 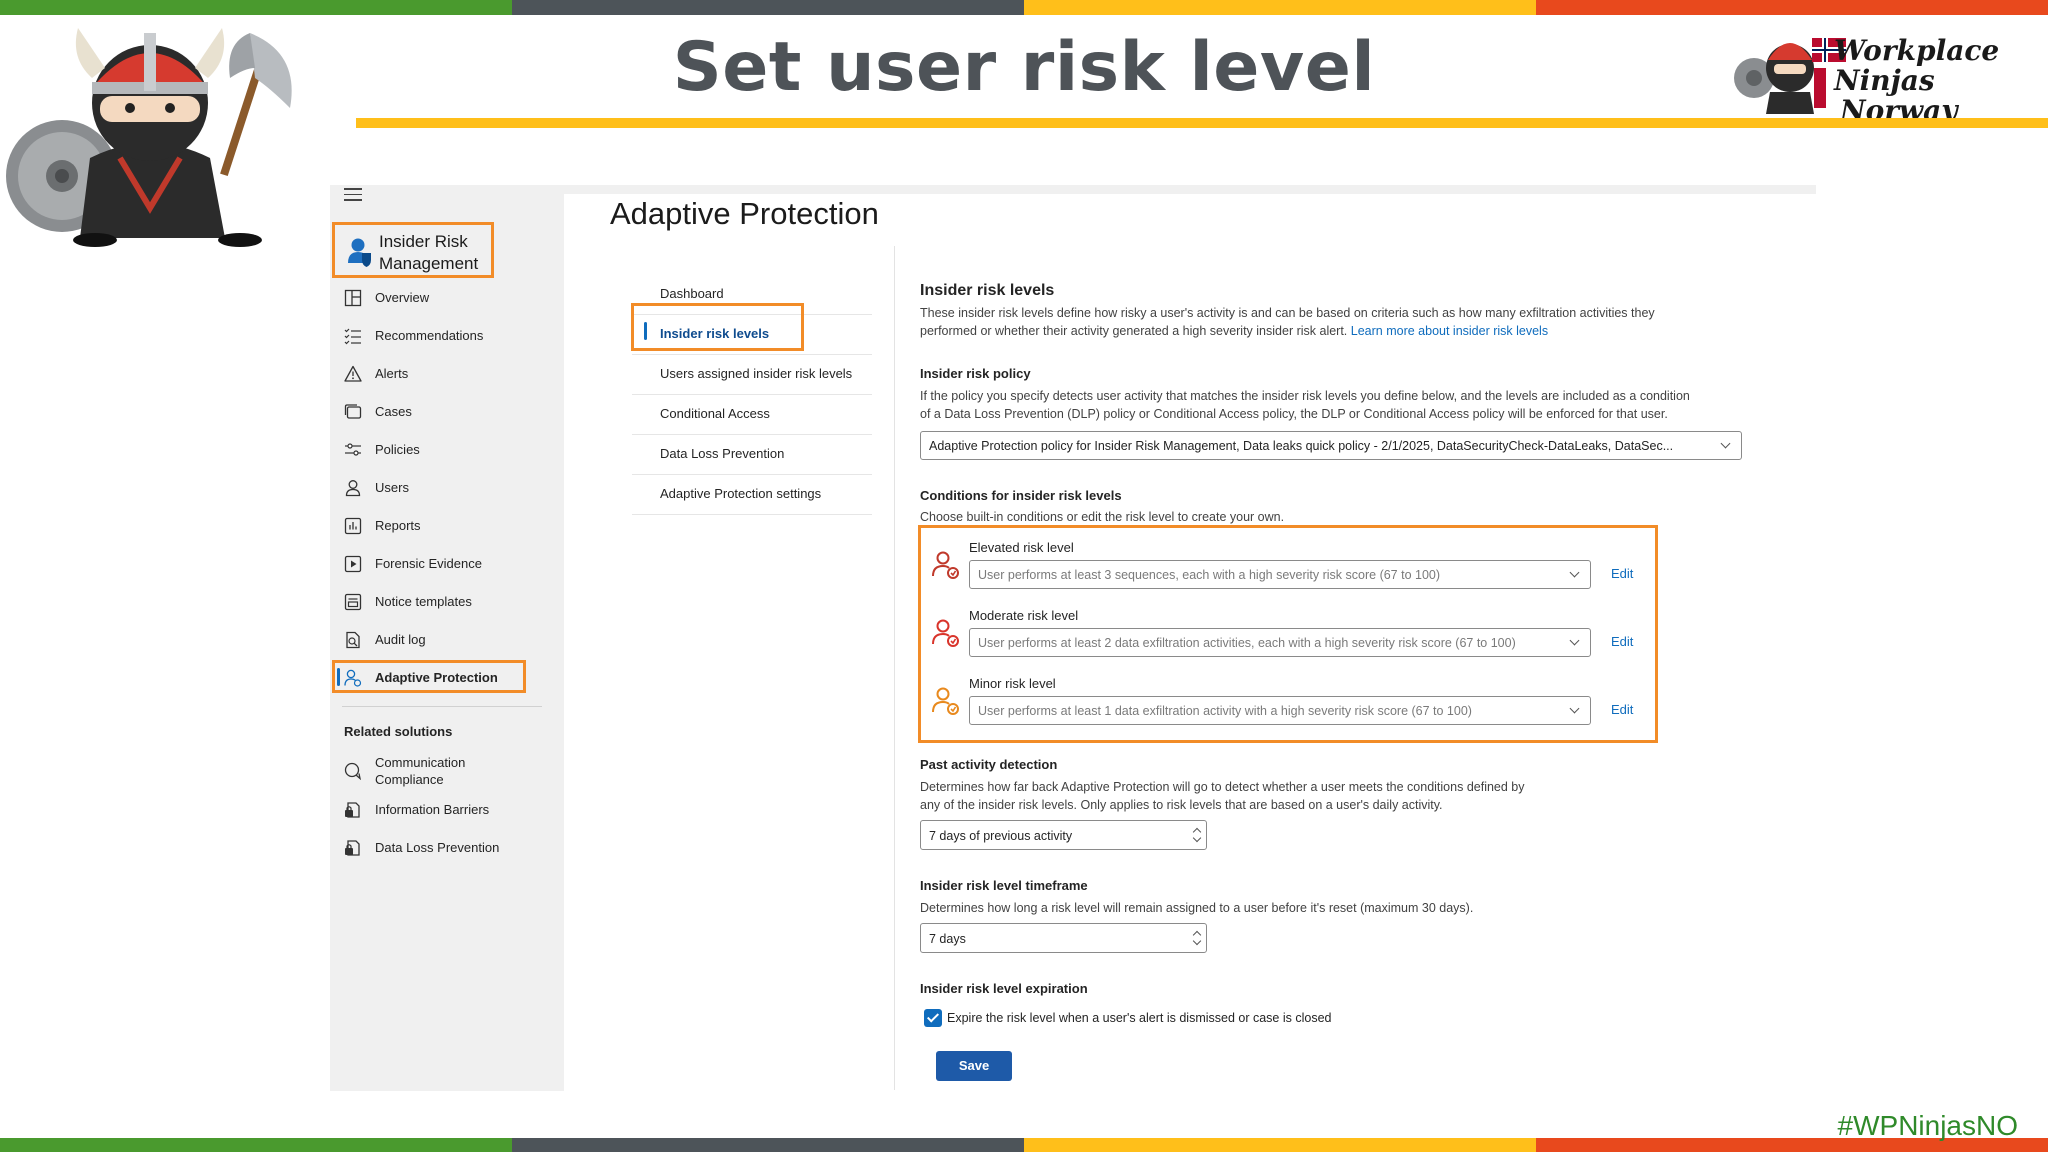 I want to click on sidebar-item-communication-compliance: Communication Compliance, so click(x=447, y=772).